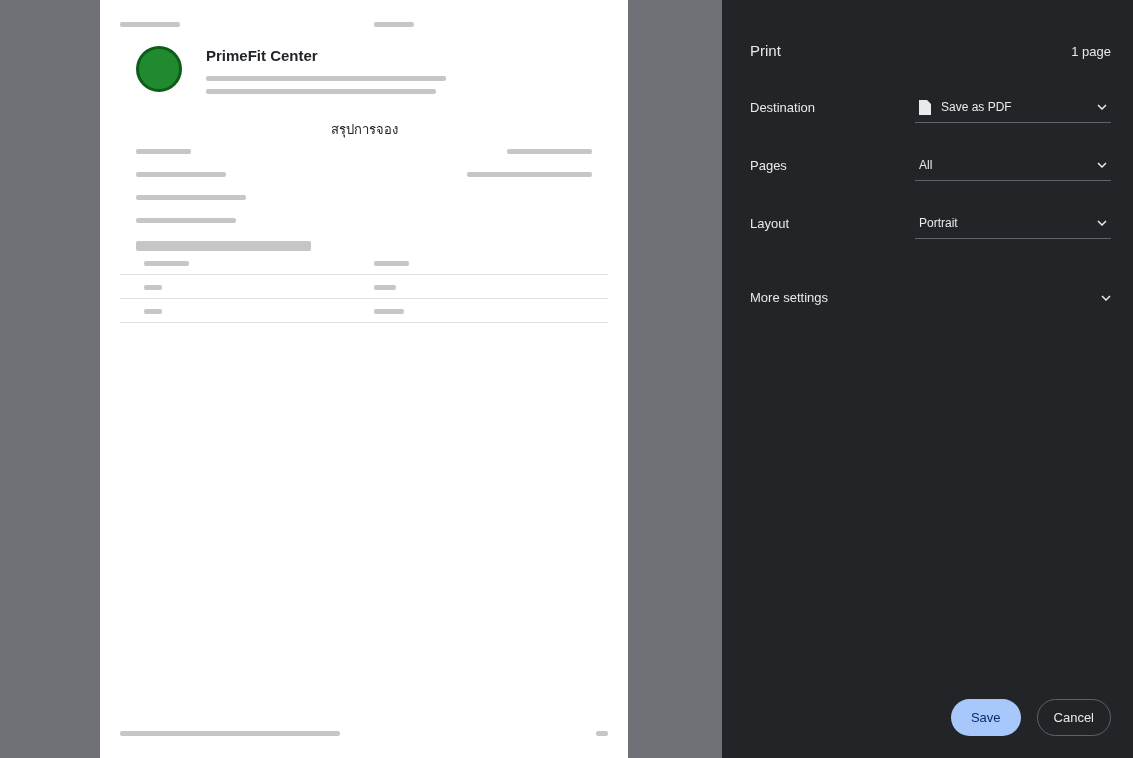 This screenshot has width=1133, height=758. I want to click on page-count: 1 page, so click(1091, 51).